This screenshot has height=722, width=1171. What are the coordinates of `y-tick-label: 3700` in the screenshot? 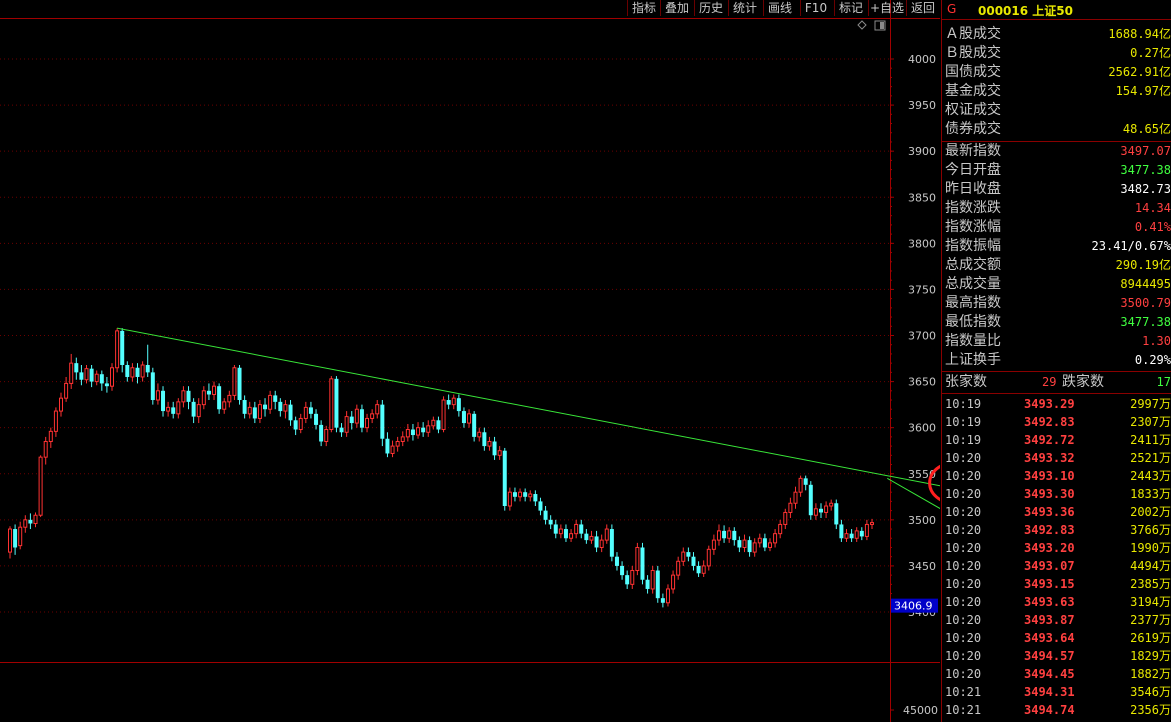 It's located at (922, 336).